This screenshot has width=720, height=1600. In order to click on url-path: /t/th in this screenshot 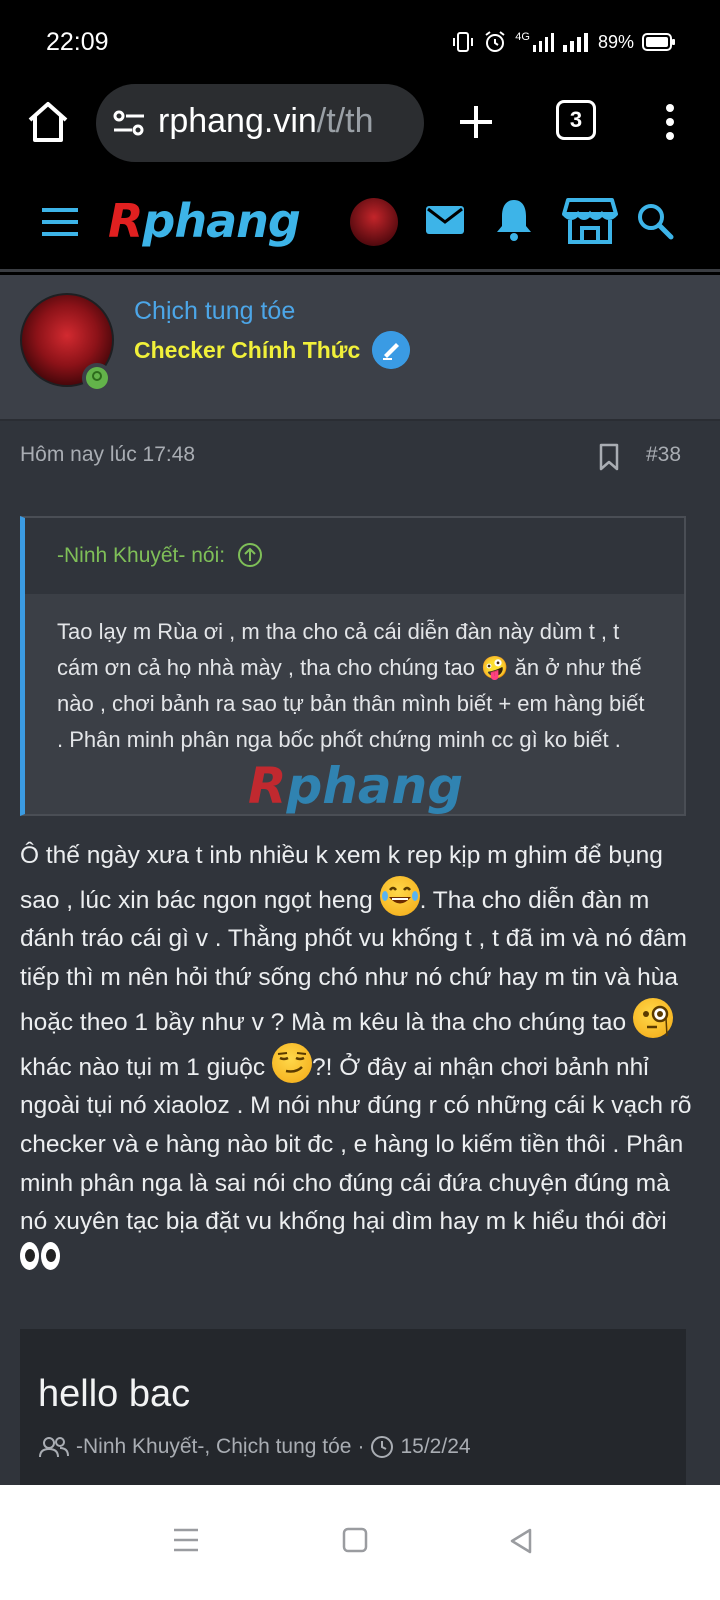, I will do `click(345, 121)`.